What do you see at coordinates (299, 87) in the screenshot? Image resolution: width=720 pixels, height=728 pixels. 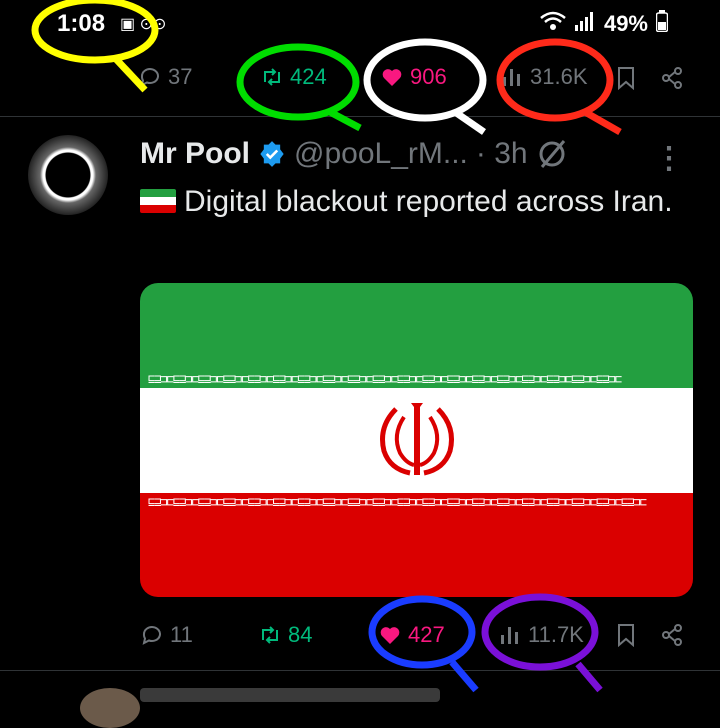 I see `annotation-retweets` at bounding box center [299, 87].